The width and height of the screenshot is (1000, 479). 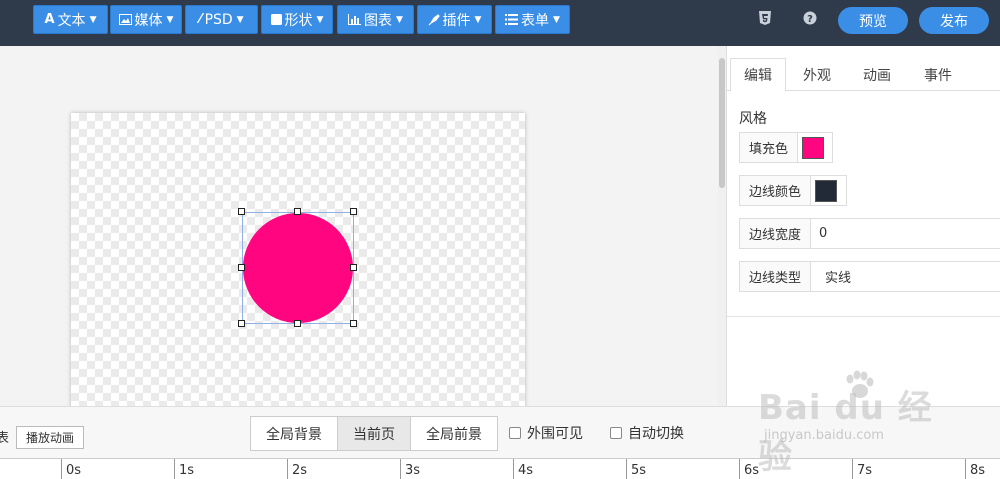 What do you see at coordinates (353, 267) in the screenshot?
I see `resize-handle-right` at bounding box center [353, 267].